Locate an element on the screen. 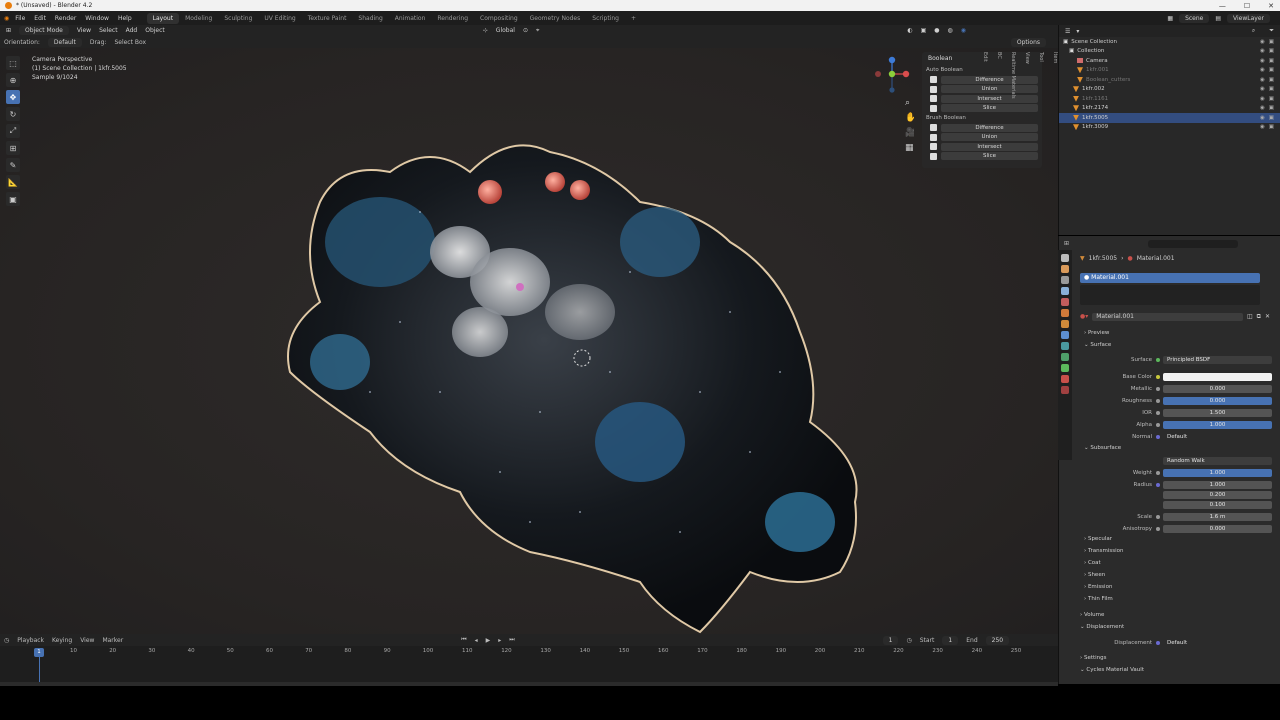 The image size is (1280, 720). rotate-icon: ↻ is located at coordinates (13, 114).